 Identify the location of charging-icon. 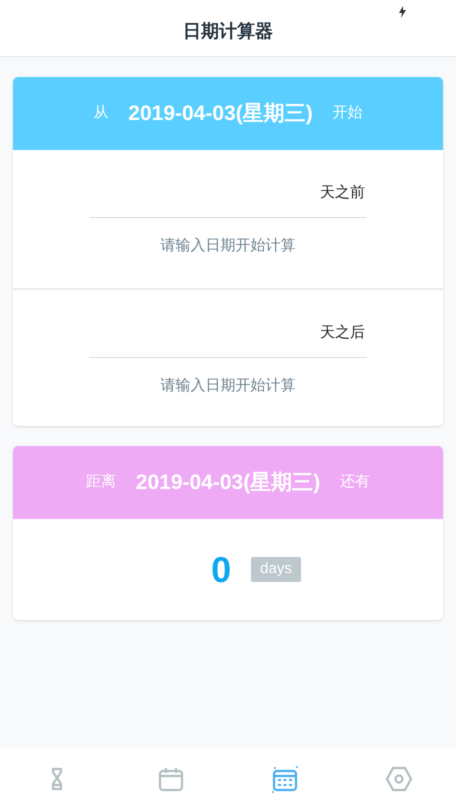
(402, 12).